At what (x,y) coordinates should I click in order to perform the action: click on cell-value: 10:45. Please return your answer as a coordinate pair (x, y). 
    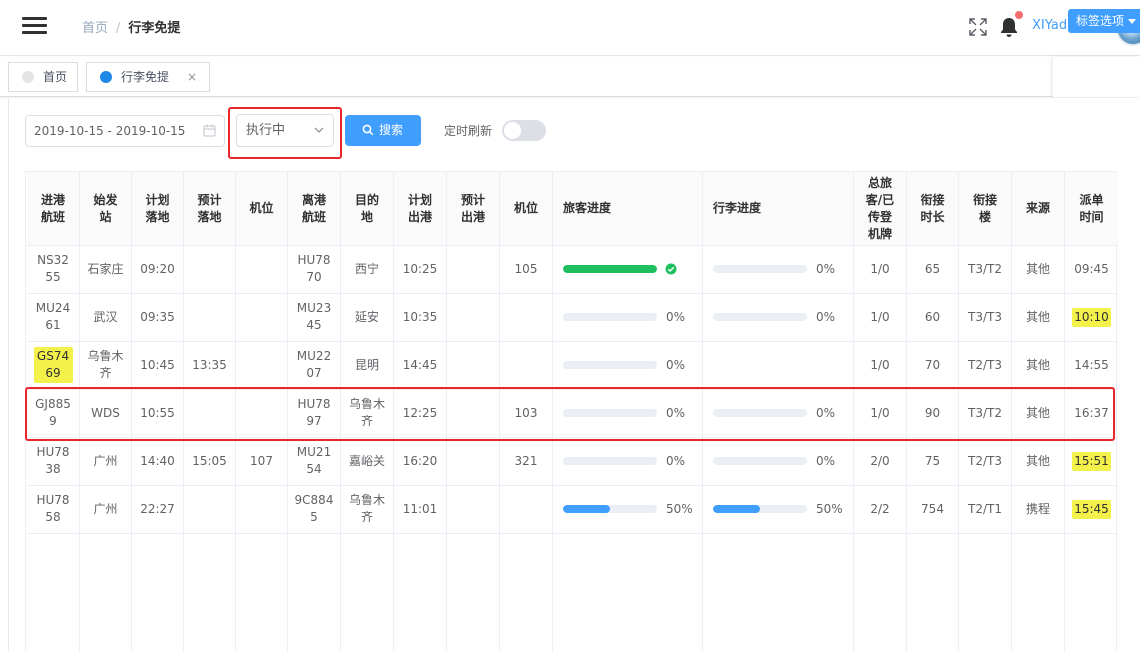
    Looking at the image, I should click on (157, 364).